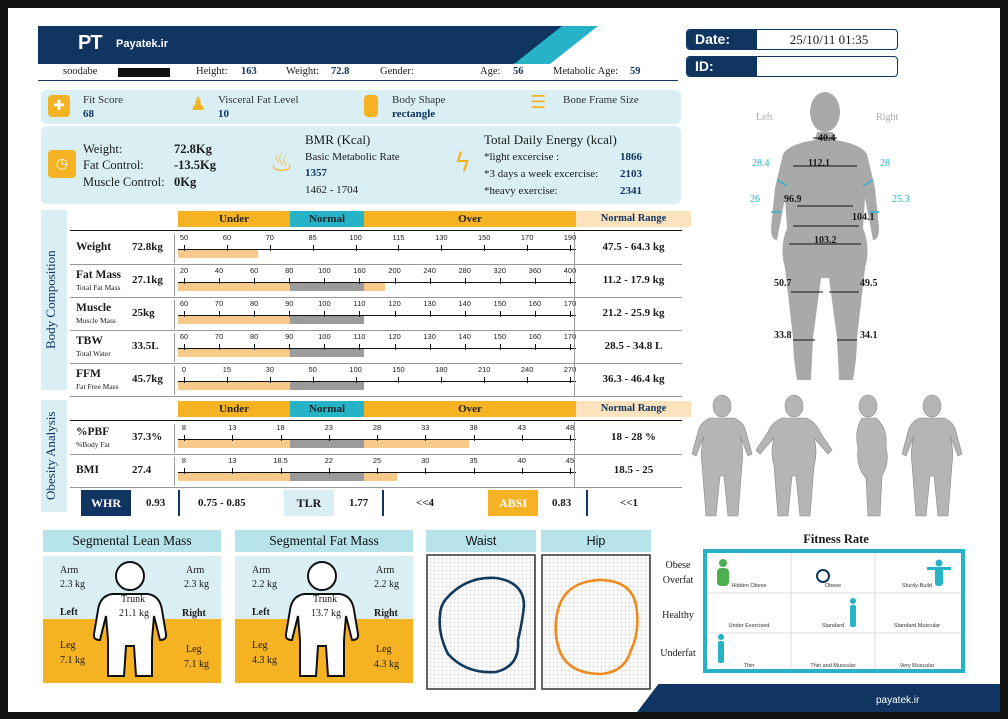 The width and height of the screenshot is (1008, 719). What do you see at coordinates (527, 237) in the screenshot?
I see `tick-label: 170` at bounding box center [527, 237].